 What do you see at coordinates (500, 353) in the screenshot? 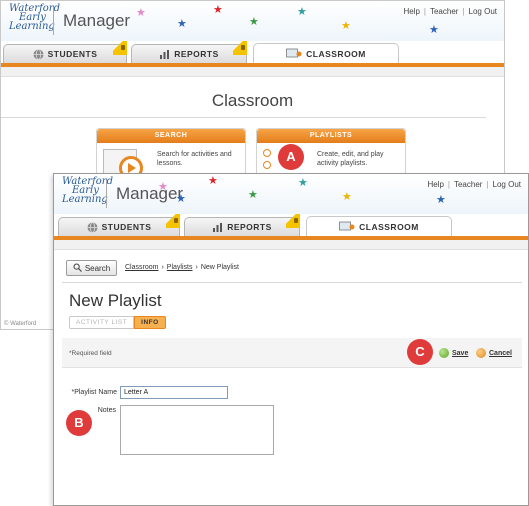
I see `cancel-label: Cancel` at bounding box center [500, 353].